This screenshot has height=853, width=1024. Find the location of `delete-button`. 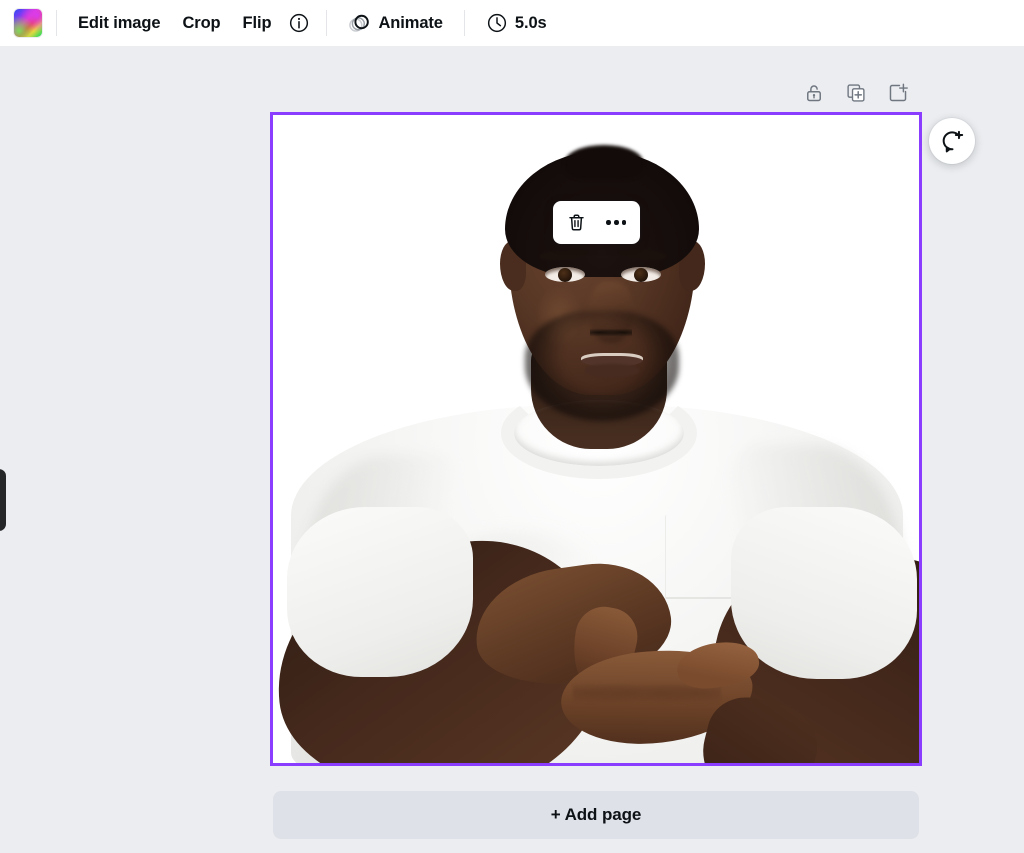

delete-button is located at coordinates (577, 223).